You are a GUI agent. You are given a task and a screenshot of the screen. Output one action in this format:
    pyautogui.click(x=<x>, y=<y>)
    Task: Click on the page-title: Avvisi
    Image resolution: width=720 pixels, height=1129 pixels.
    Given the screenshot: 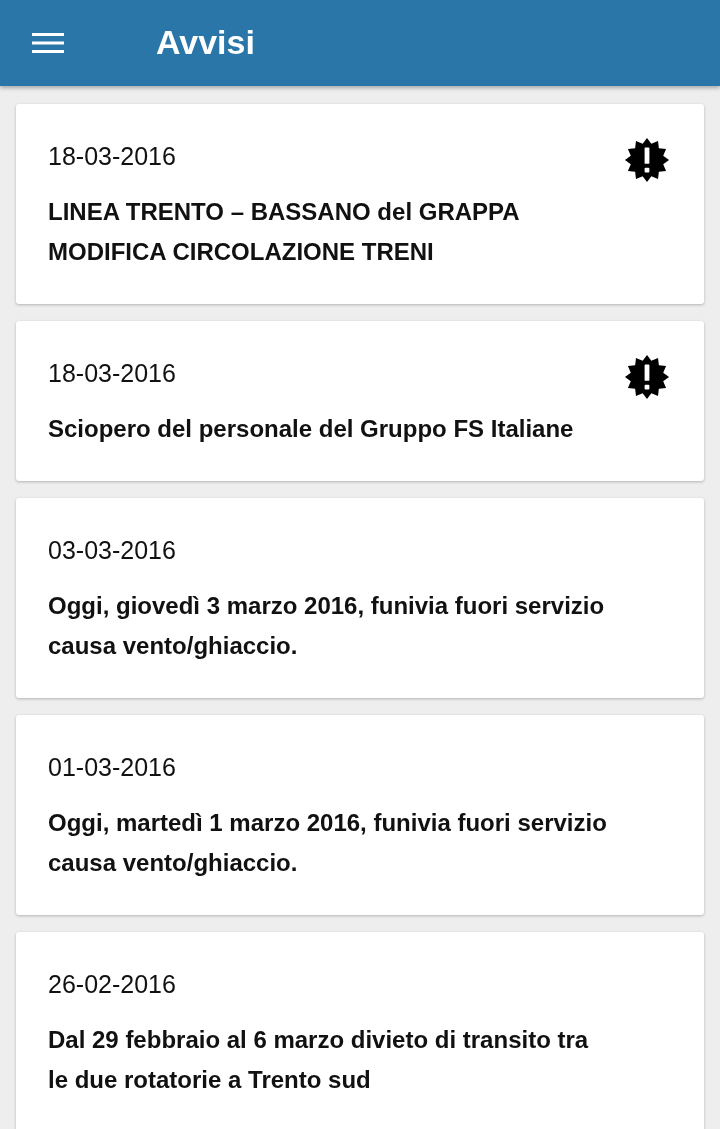 What is the action you would take?
    pyautogui.click(x=205, y=42)
    